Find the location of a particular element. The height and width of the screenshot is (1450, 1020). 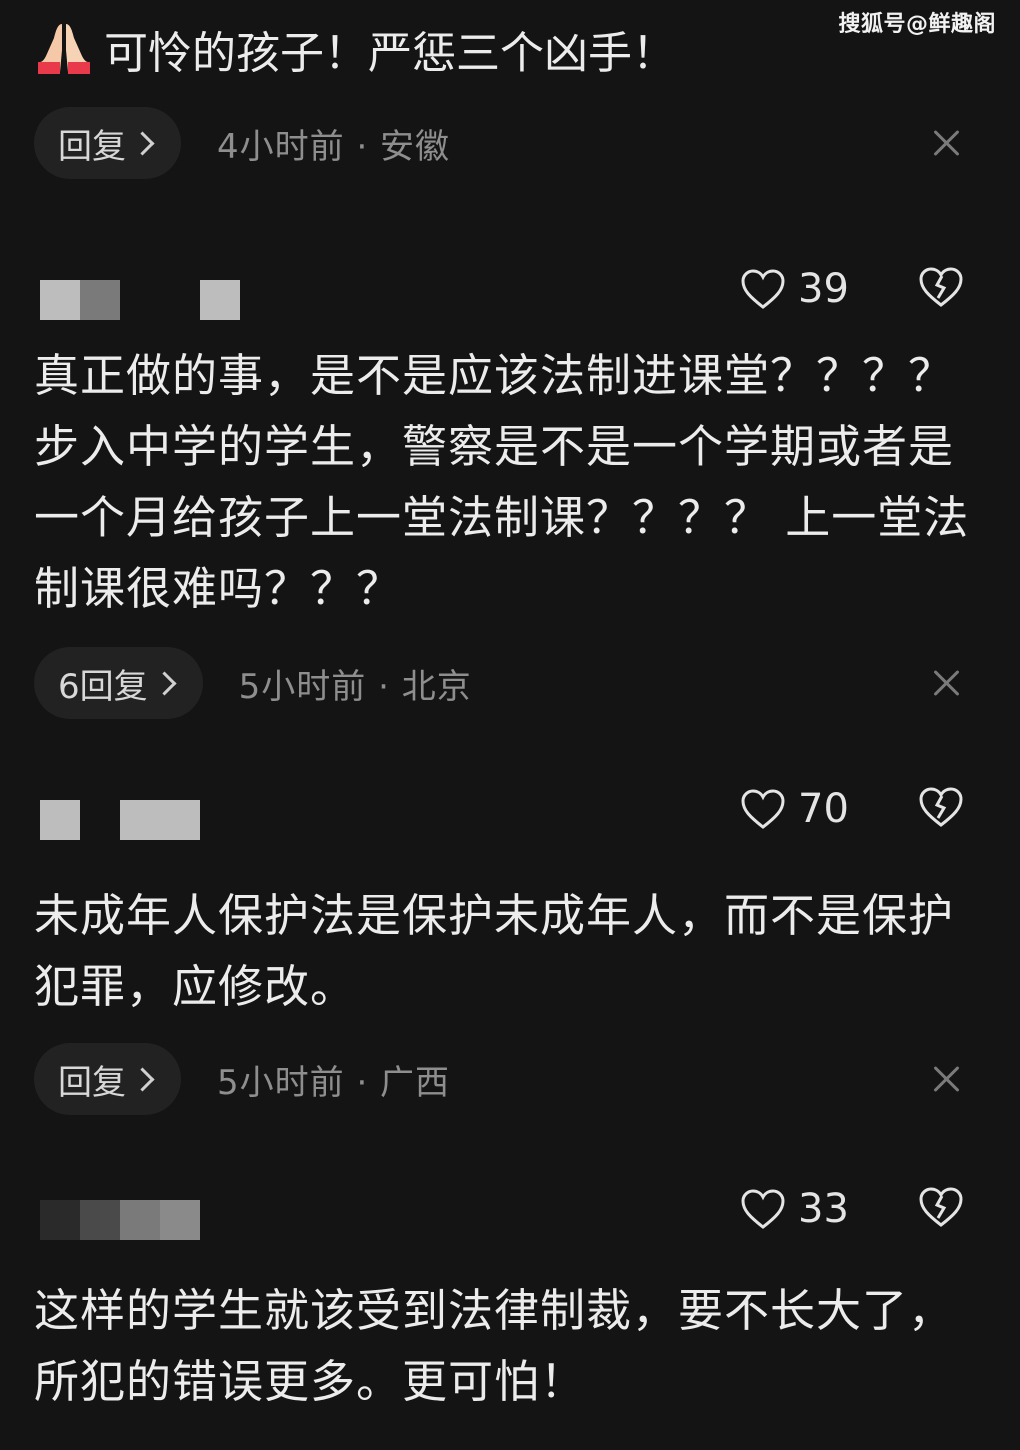

comment-user-row: 33 is located at coordinates (510, 1215).